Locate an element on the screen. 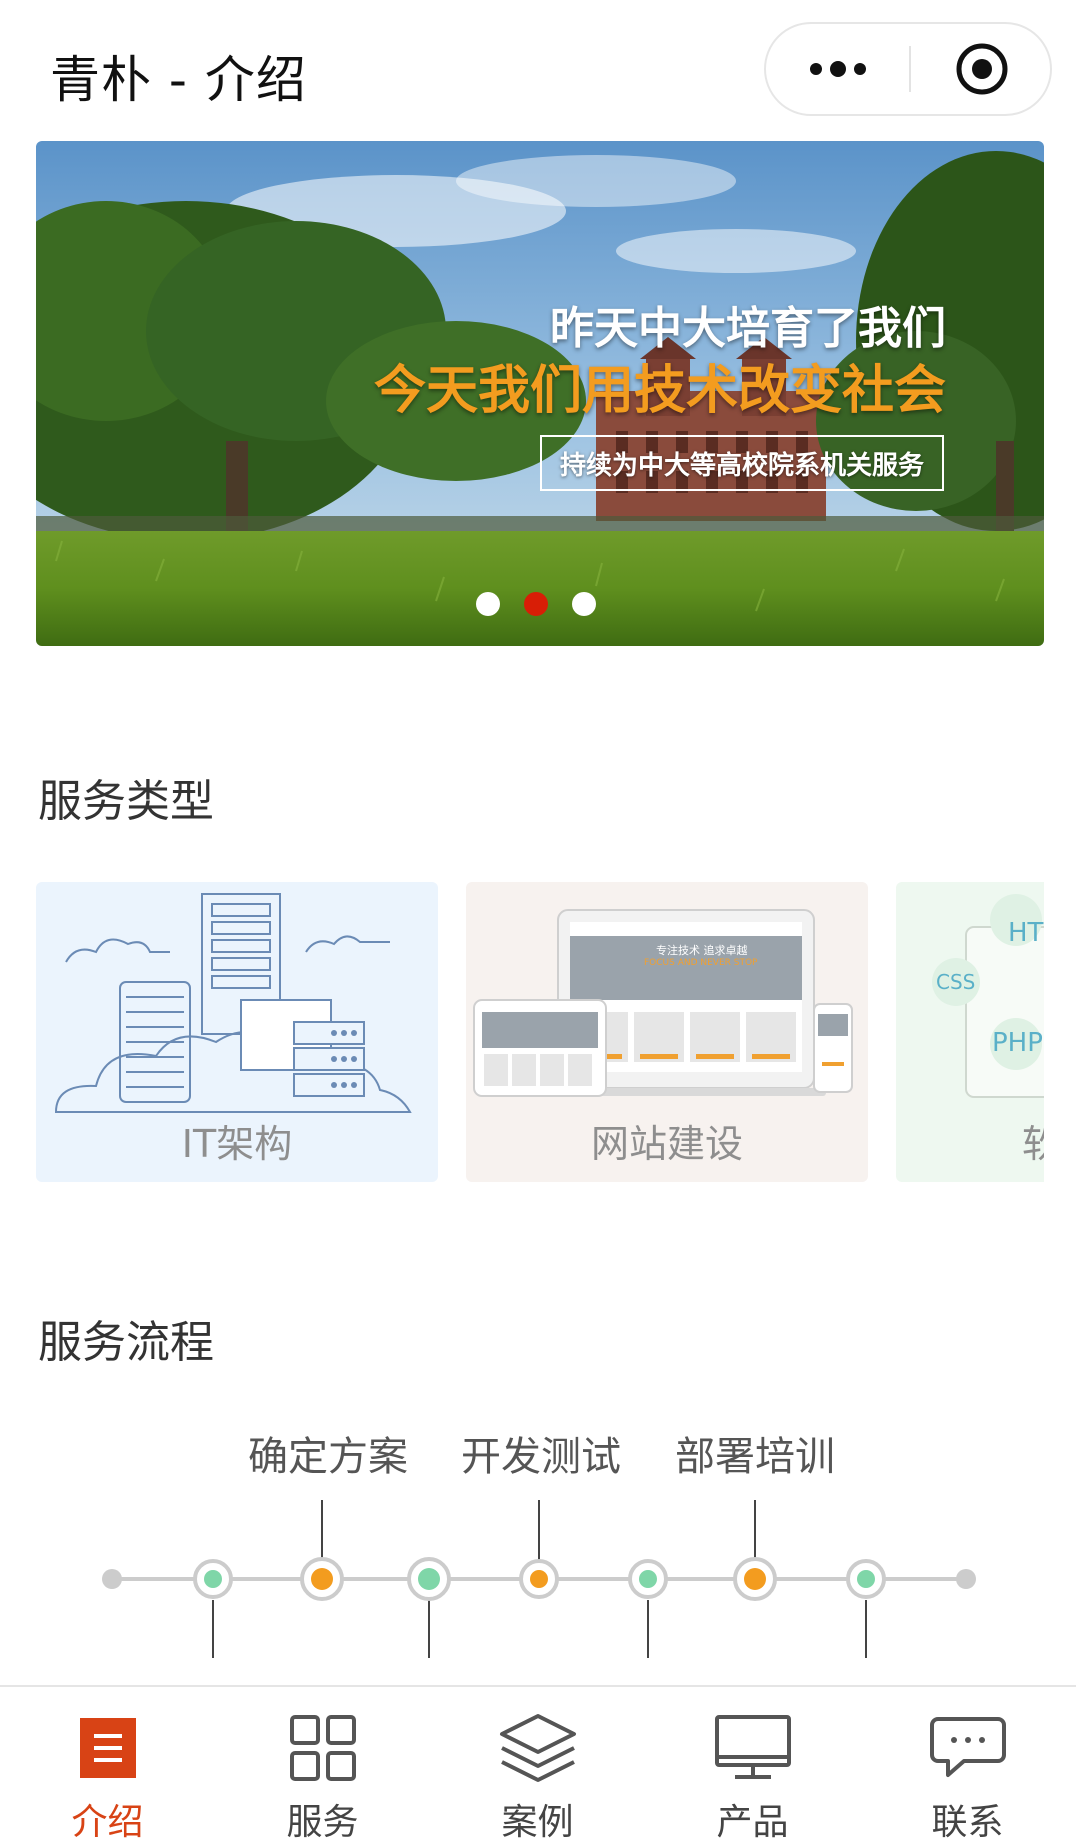  process-steps: 确定方案 开发测试 部署培训 is located at coordinates (538, 1452).